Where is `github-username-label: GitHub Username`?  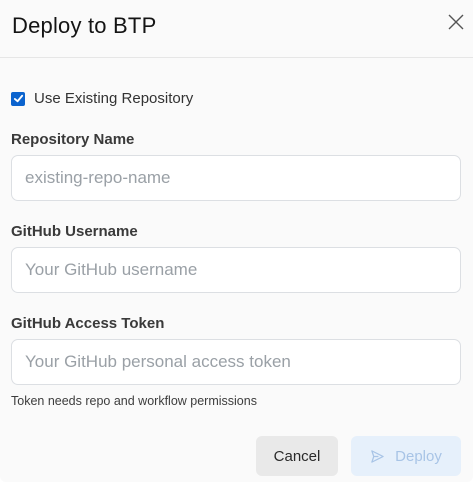
github-username-label: GitHub Username is located at coordinates (74, 231).